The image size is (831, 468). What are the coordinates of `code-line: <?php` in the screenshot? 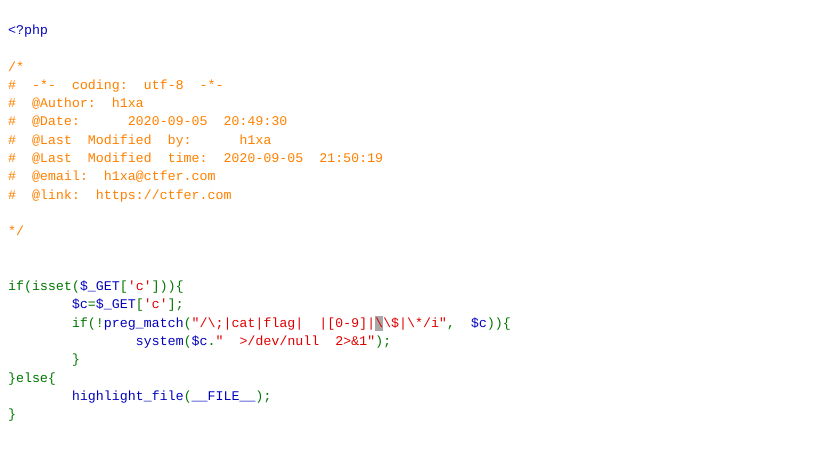 It's located at (28, 31).